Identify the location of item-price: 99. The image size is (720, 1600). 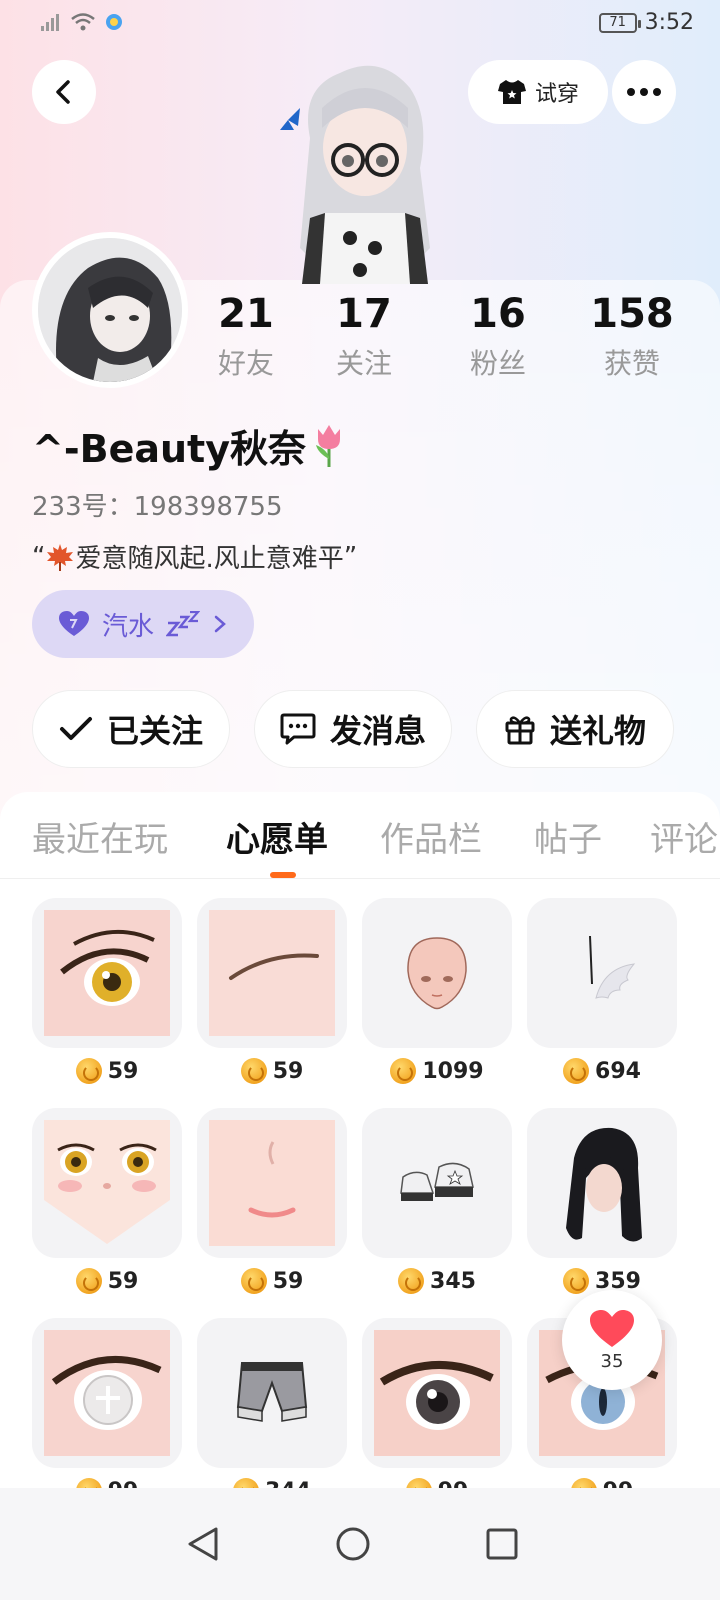
(602, 1483).